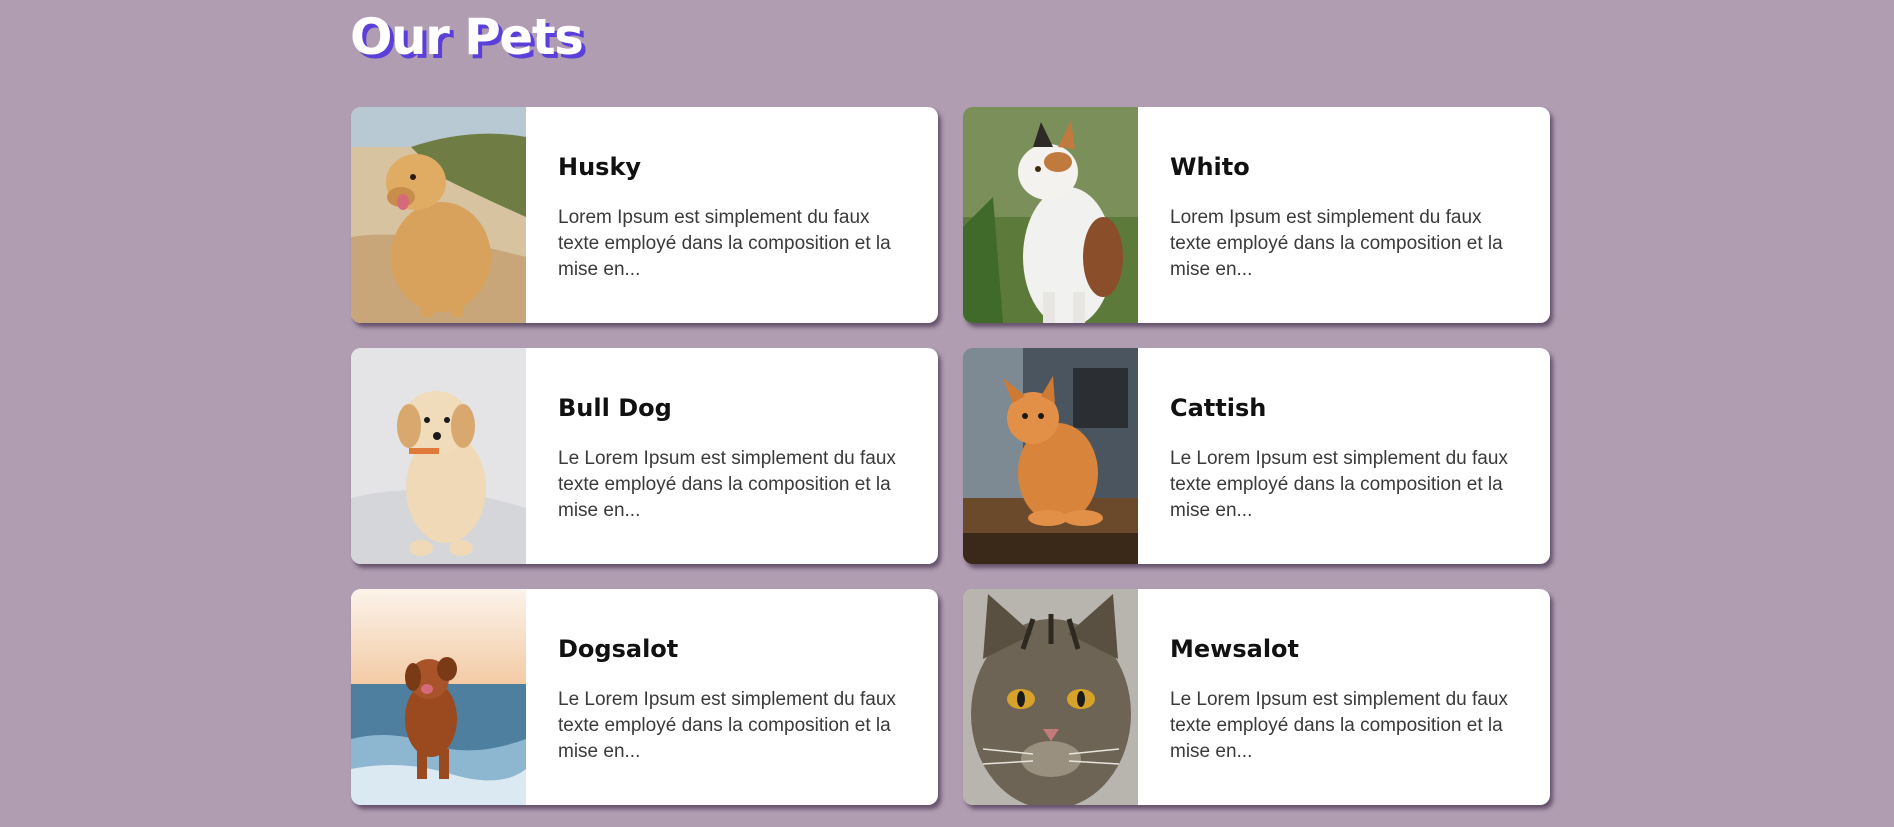  I want to click on pet-name: Dogsalot, so click(618, 649).